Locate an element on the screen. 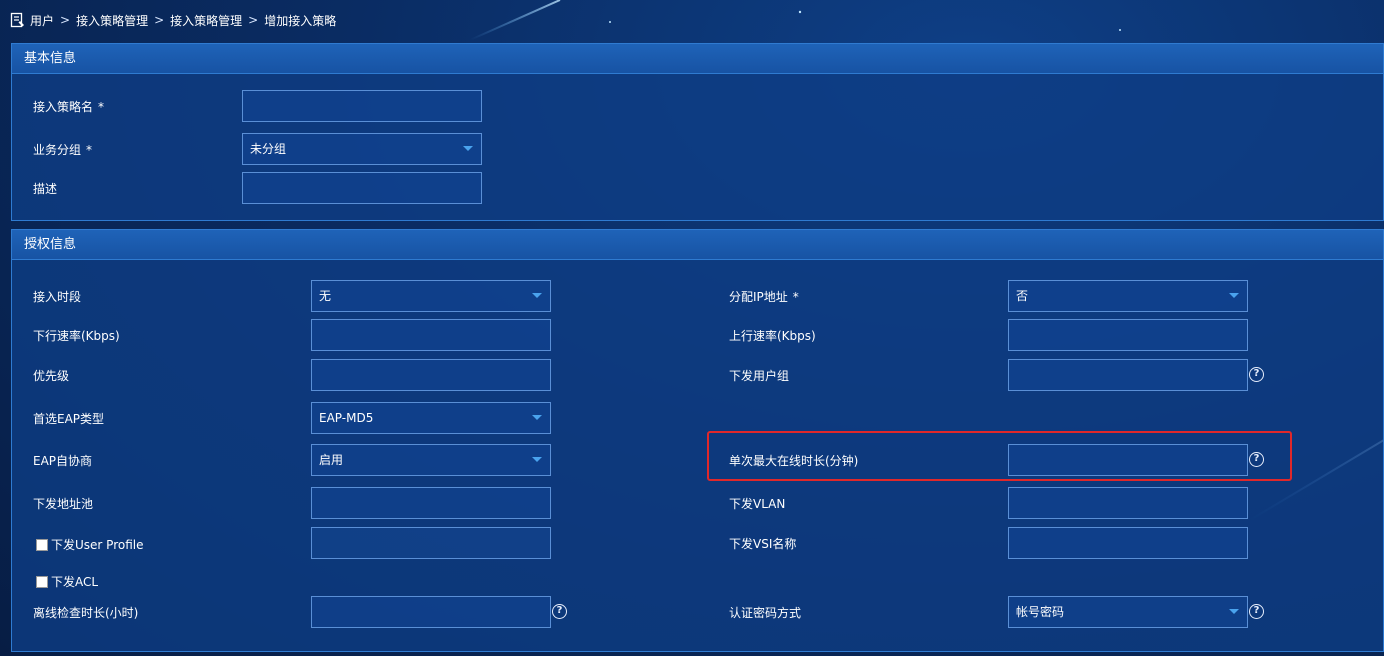 This screenshot has height=656, width=1384. service-group-label: 业务分组 * is located at coordinates (62, 149).